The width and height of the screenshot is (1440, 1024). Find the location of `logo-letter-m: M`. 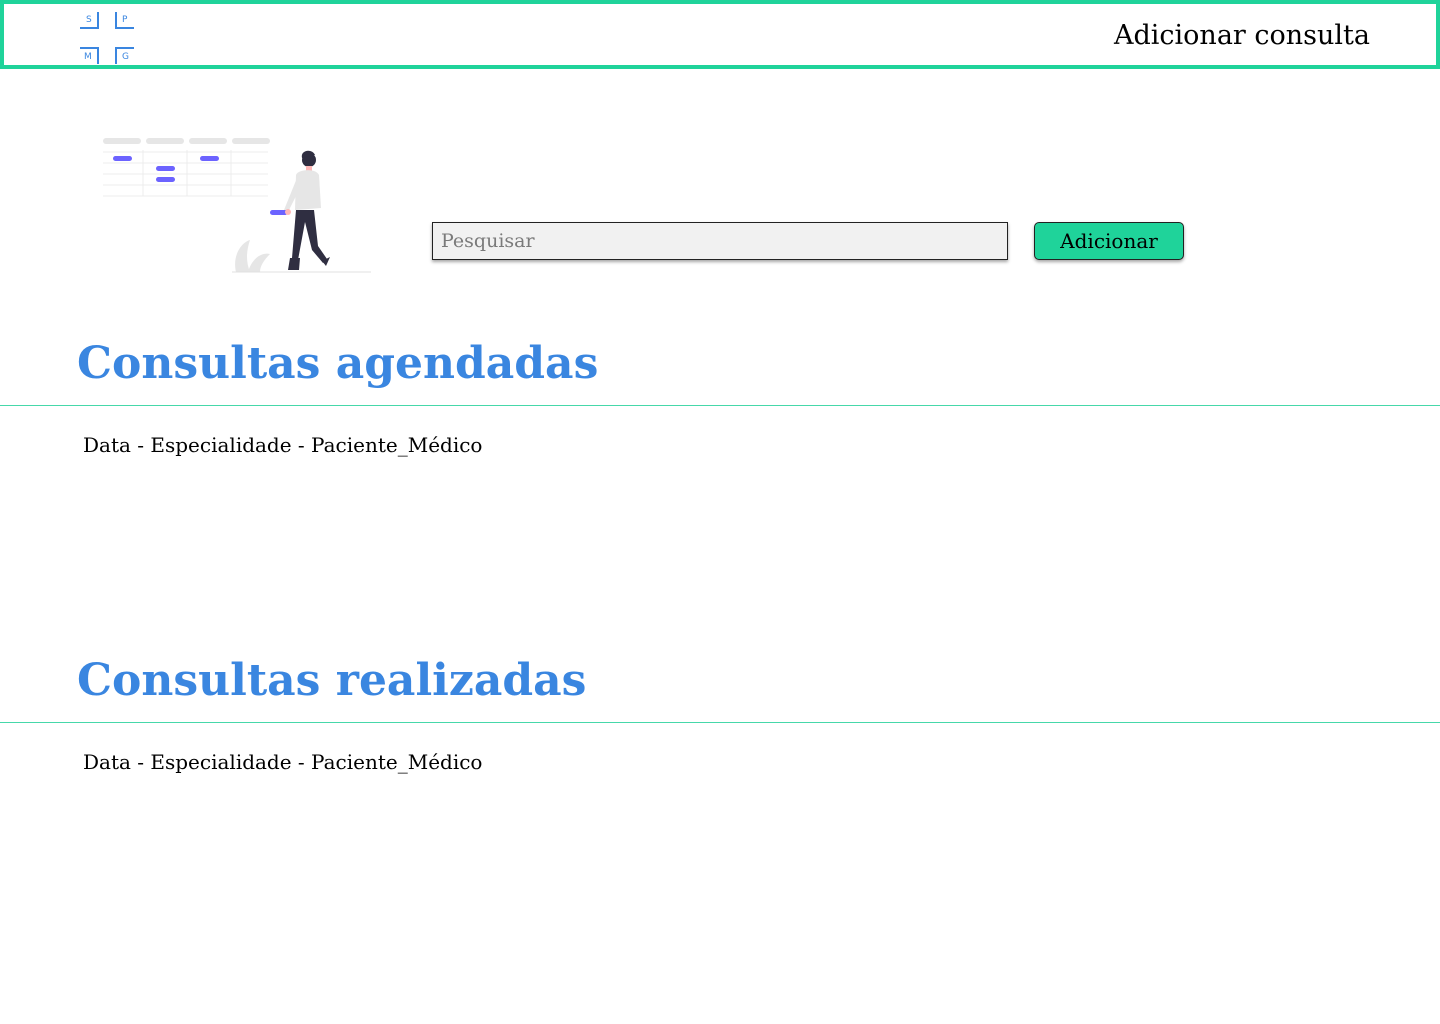

logo-letter-m: M is located at coordinates (88, 57).